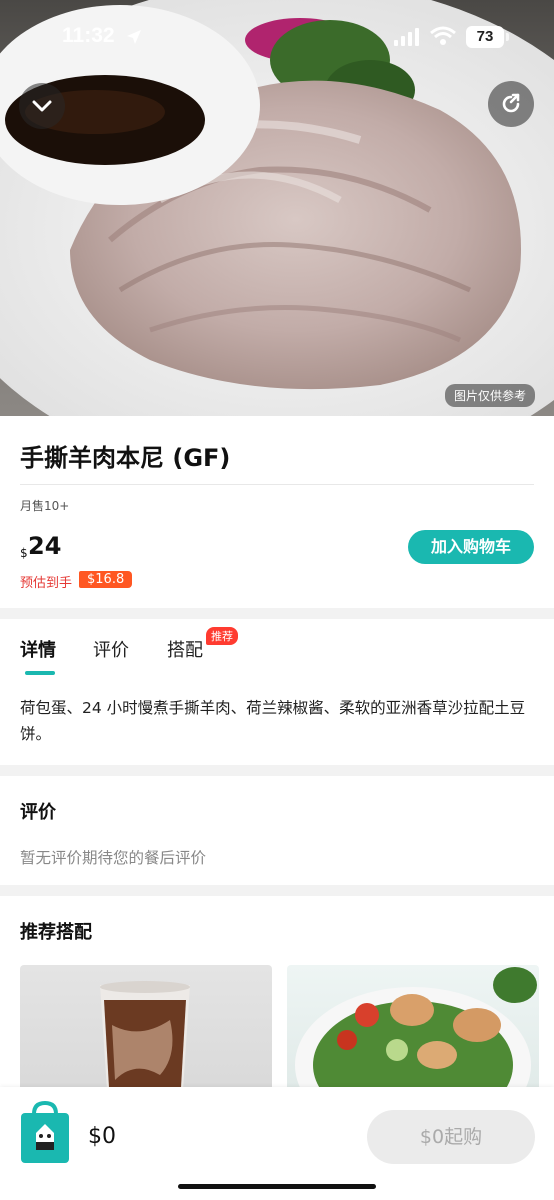  Describe the element at coordinates (45, 546) in the screenshot. I see `price-value: 24` at that location.